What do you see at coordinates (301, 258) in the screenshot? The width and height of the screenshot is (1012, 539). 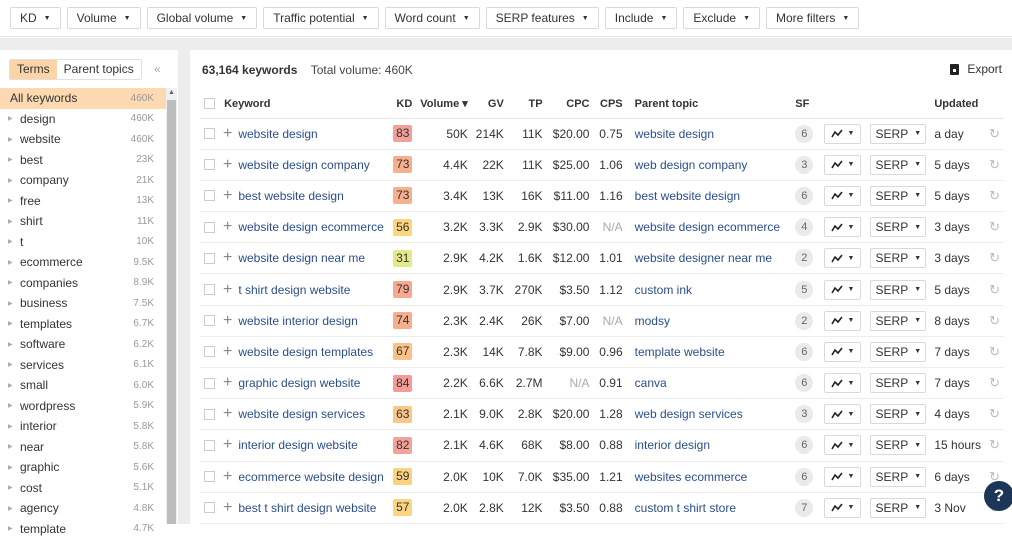 I see `keyword-link: website design near me` at bounding box center [301, 258].